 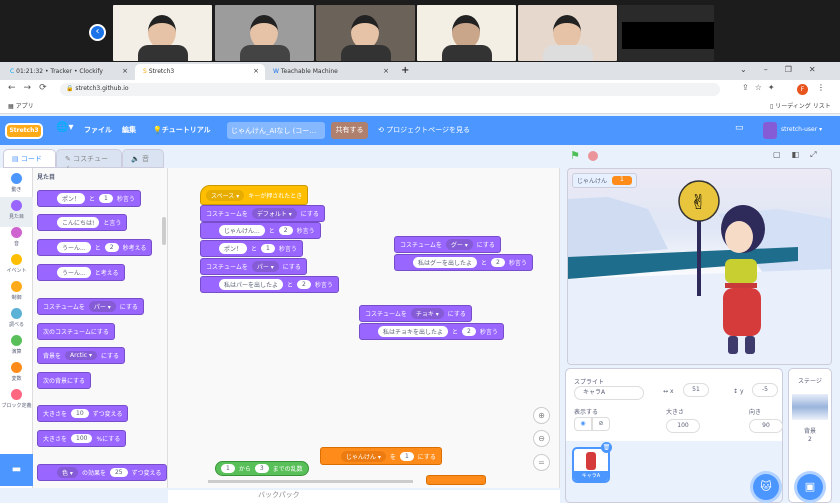 What do you see at coordinates (810, 407) in the screenshot?
I see `backdrop-thumbnail` at bounding box center [810, 407].